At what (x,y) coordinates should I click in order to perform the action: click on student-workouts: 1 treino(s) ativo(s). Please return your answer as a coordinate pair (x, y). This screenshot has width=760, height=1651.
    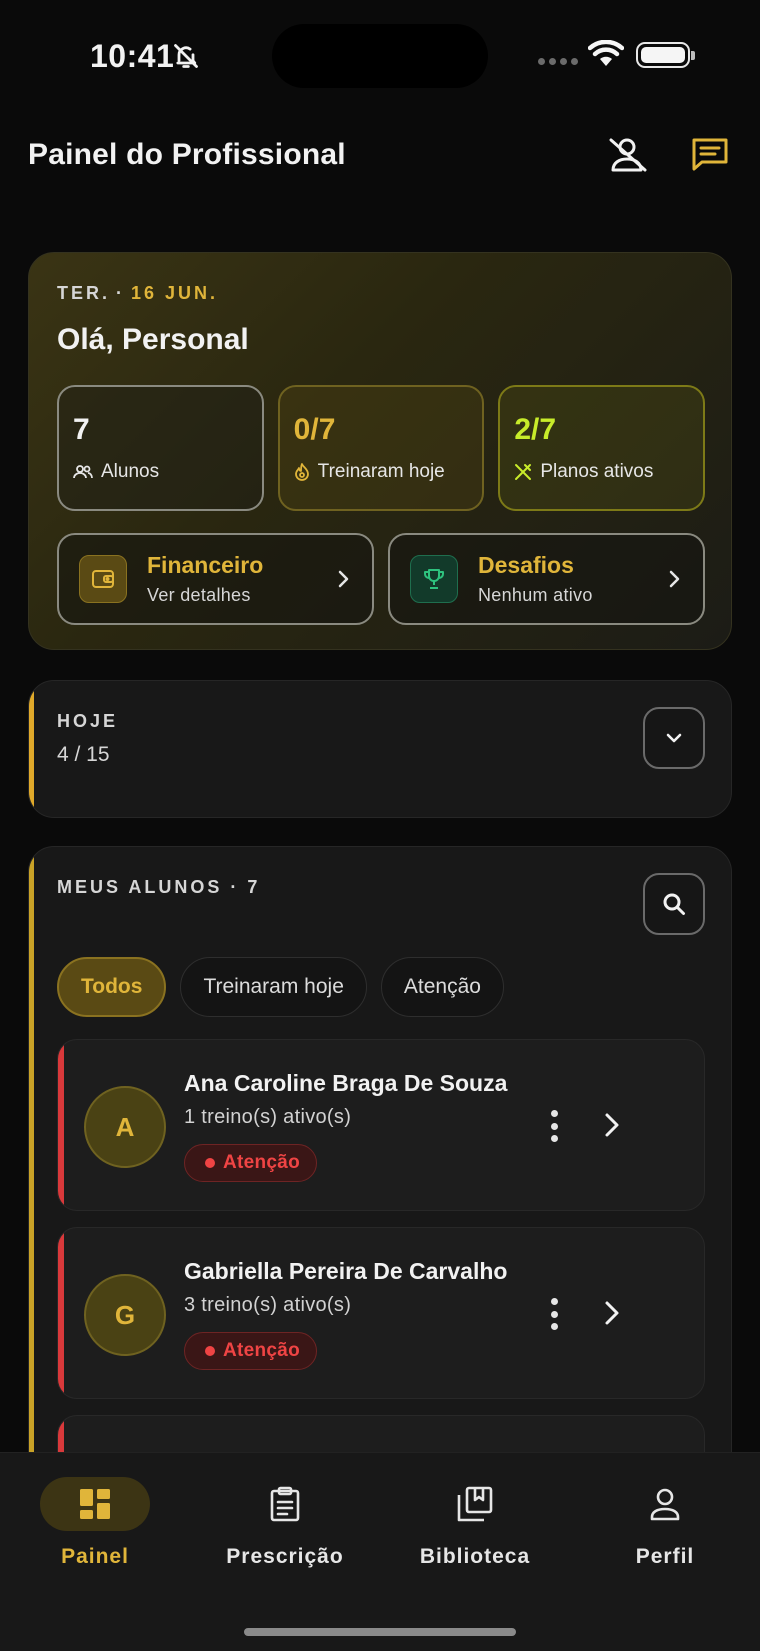
    Looking at the image, I should click on (268, 1117).